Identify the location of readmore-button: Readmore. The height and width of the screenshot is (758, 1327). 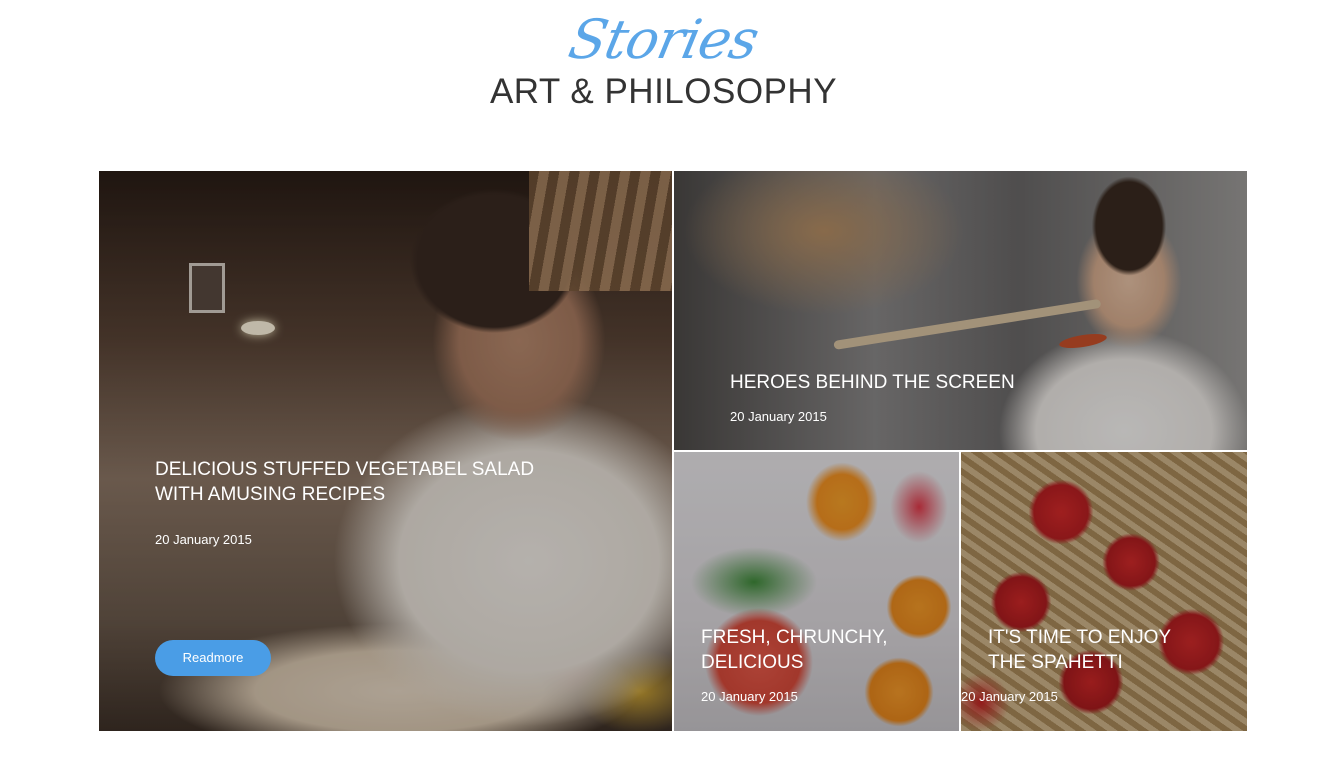
(213, 658).